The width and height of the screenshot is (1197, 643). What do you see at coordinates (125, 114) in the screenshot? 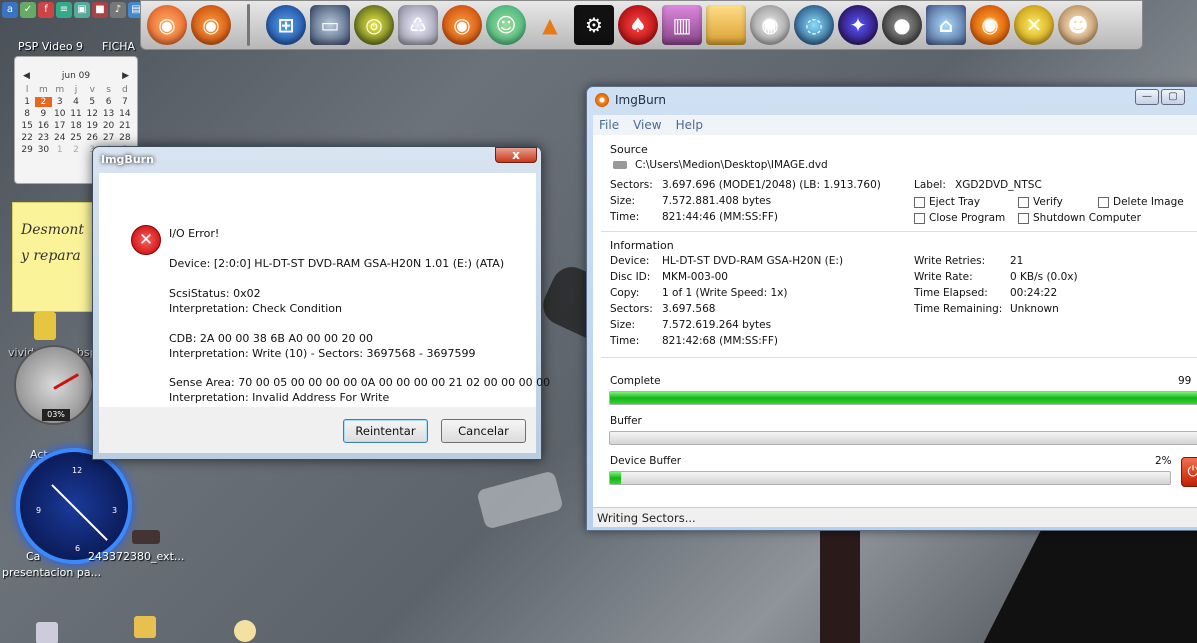
I see `calendar-day: 14` at bounding box center [125, 114].